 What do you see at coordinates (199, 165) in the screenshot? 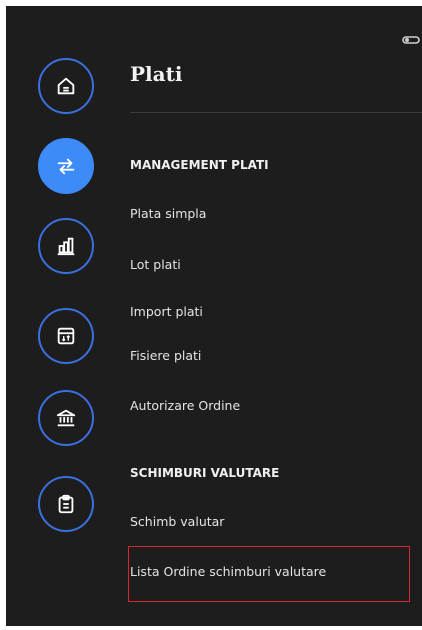
I see `section-header-management-plati: MANAGEMENT PLATI` at bounding box center [199, 165].